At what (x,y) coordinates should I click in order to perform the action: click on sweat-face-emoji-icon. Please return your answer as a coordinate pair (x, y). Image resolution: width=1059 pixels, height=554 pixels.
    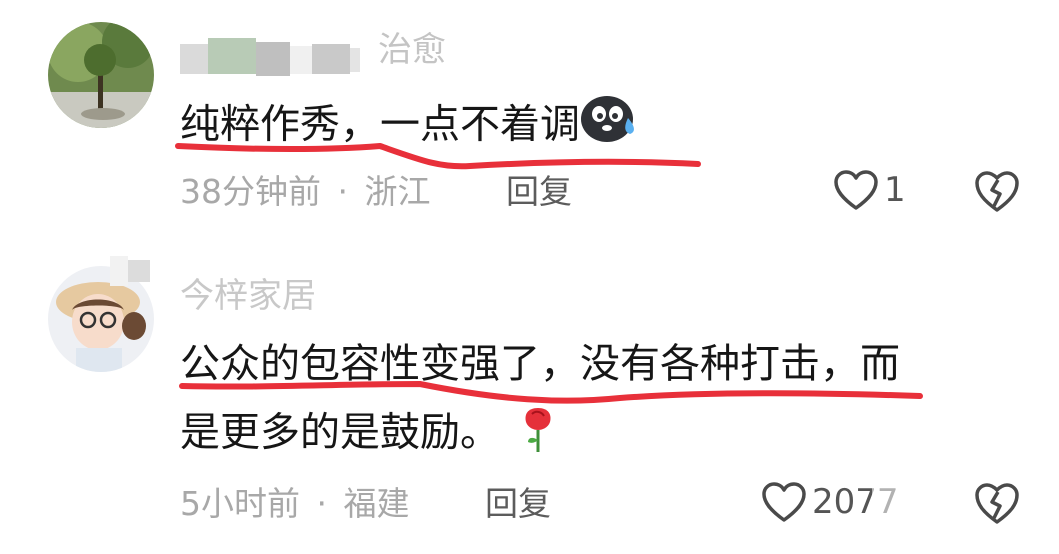
    Looking at the image, I should click on (609, 126).